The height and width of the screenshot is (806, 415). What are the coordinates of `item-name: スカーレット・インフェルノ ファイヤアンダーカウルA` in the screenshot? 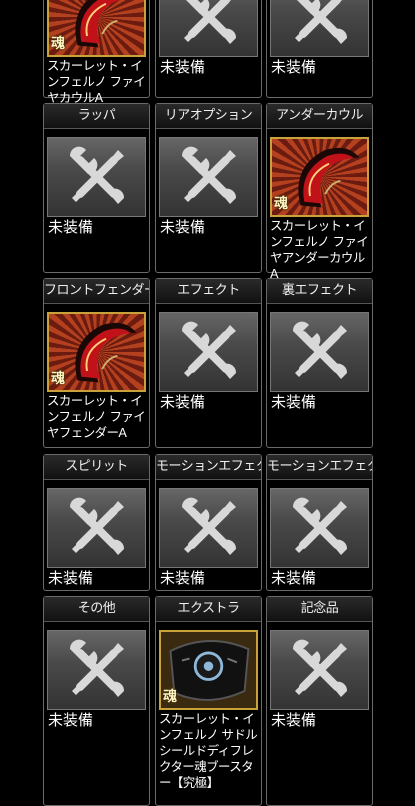 It's located at (319, 249).